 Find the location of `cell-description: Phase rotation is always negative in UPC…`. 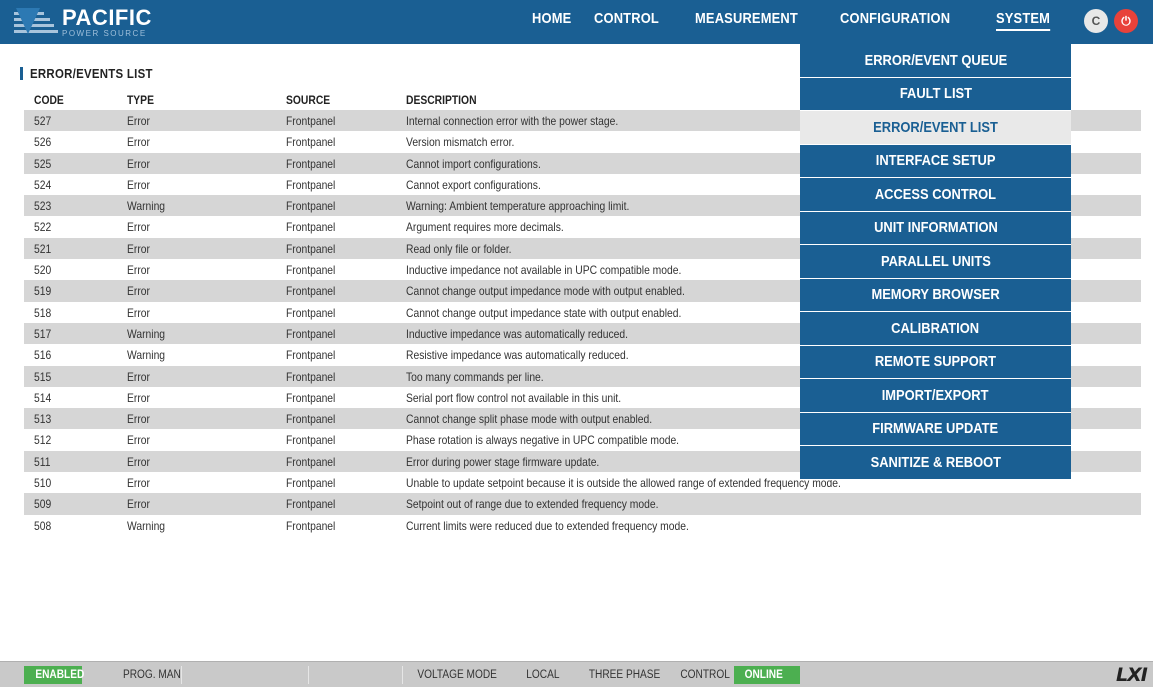

cell-description: Phase rotation is always negative in UPC… is located at coordinates (543, 440).